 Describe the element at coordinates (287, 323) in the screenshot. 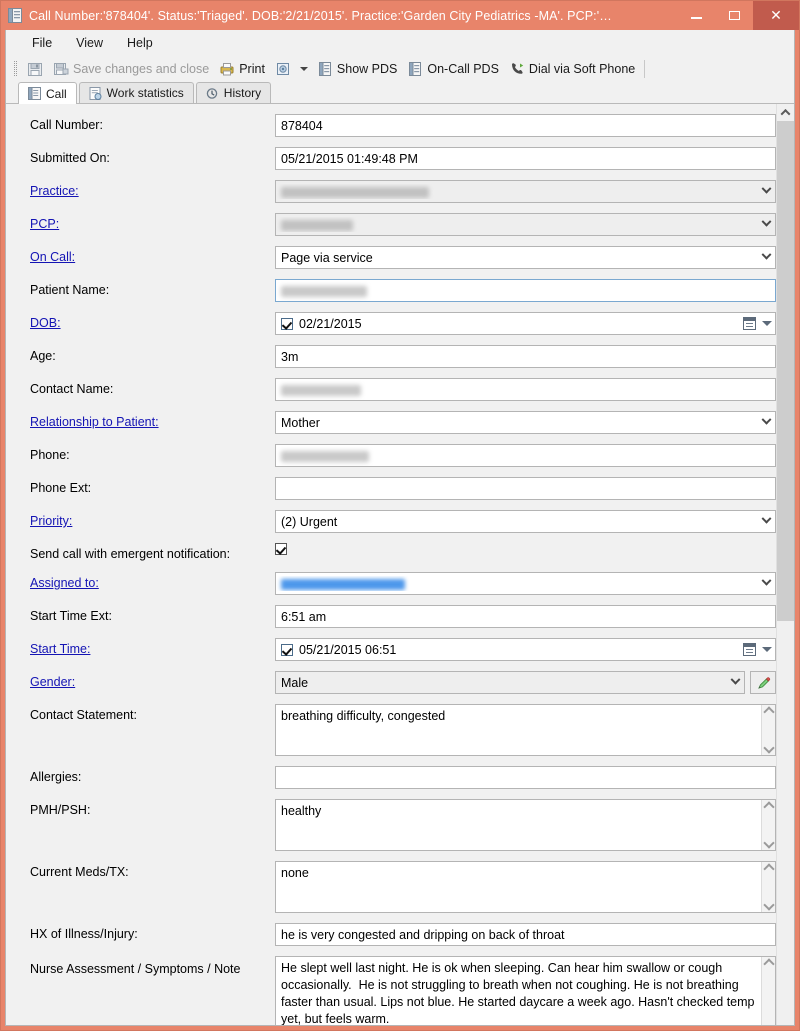

I see `dob-checkbox` at that location.